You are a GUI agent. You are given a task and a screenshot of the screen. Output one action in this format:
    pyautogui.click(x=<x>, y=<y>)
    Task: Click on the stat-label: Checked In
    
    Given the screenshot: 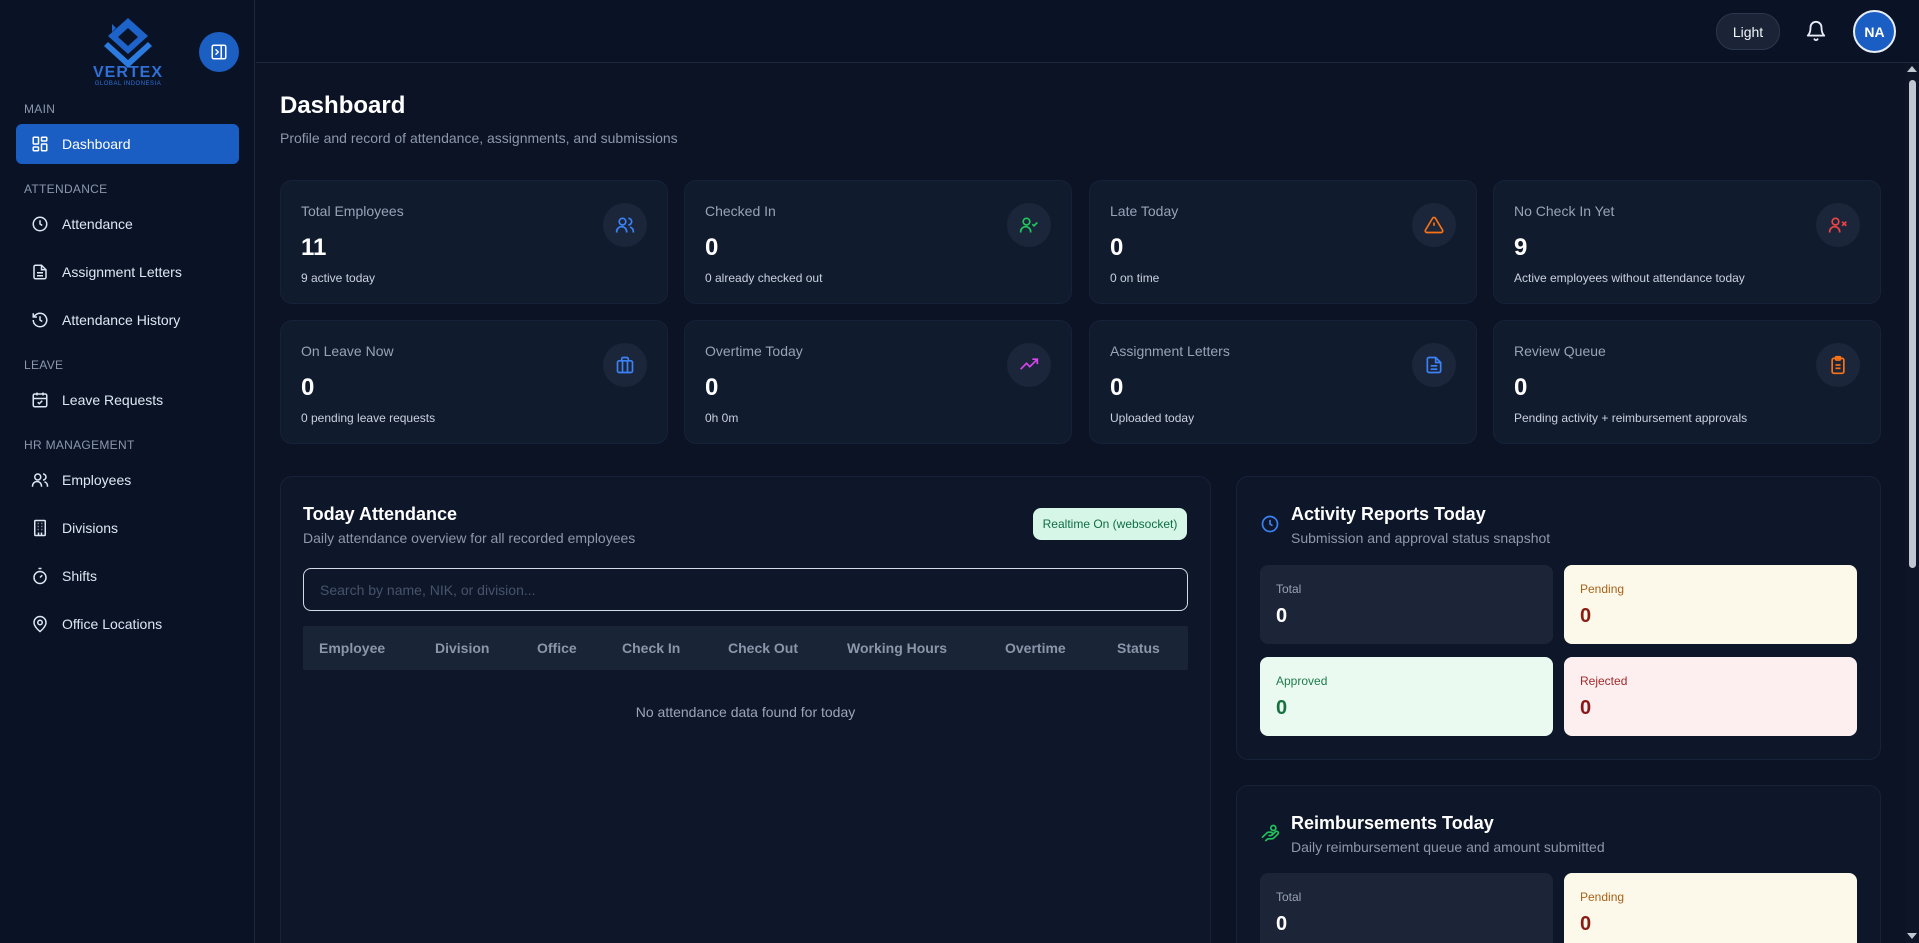 What is the action you would take?
    pyautogui.click(x=740, y=211)
    